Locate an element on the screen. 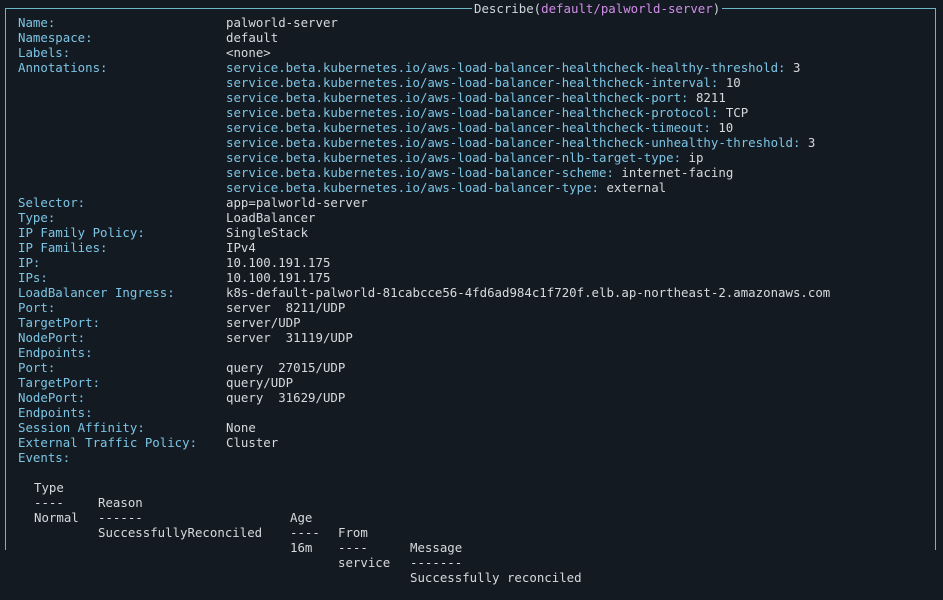 This screenshot has width=943, height=600. event-from: service is located at coordinates (364, 562).